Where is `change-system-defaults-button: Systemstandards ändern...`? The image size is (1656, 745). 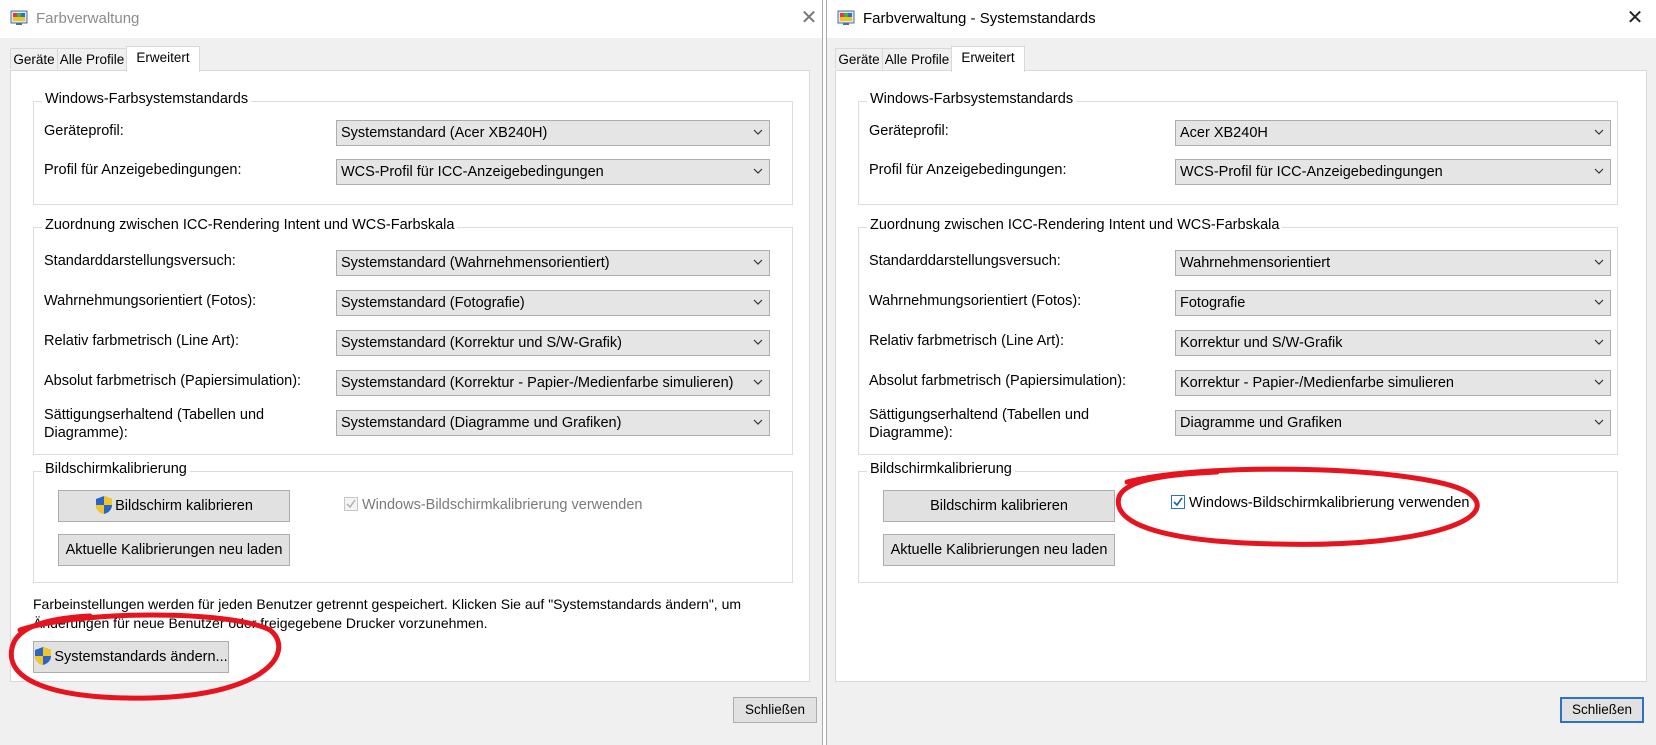
change-system-defaults-button: Systemstandards ändern... is located at coordinates (131, 657).